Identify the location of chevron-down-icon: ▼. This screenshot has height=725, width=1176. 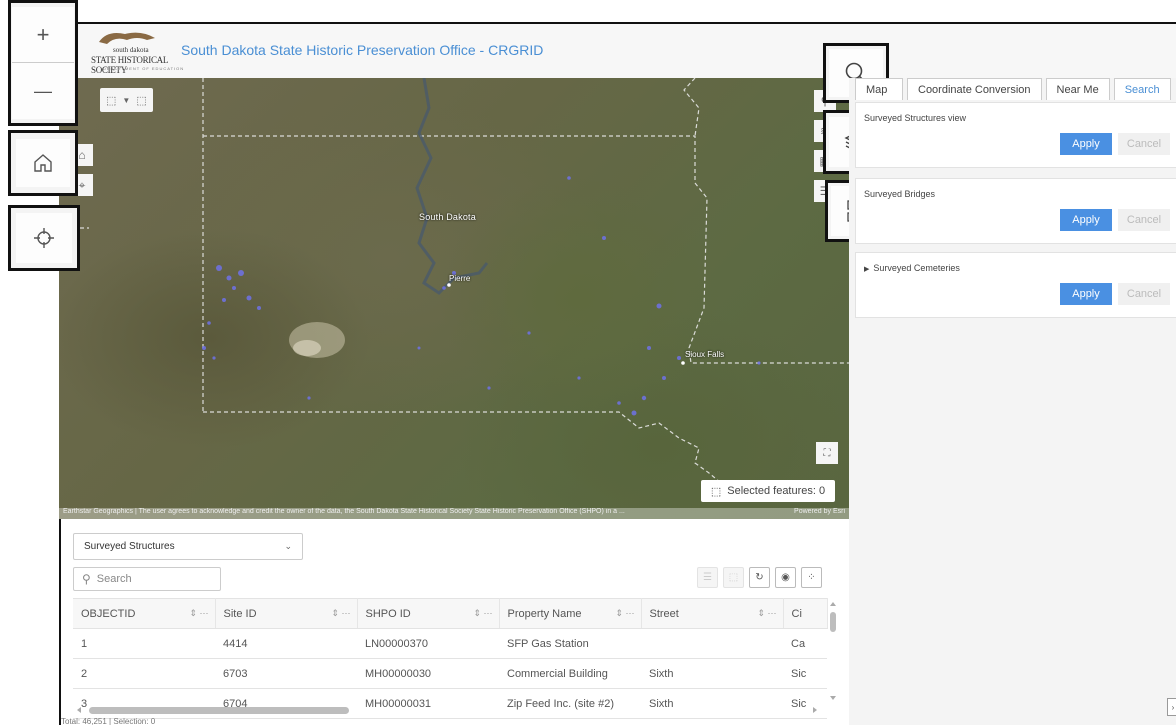
(126, 100).